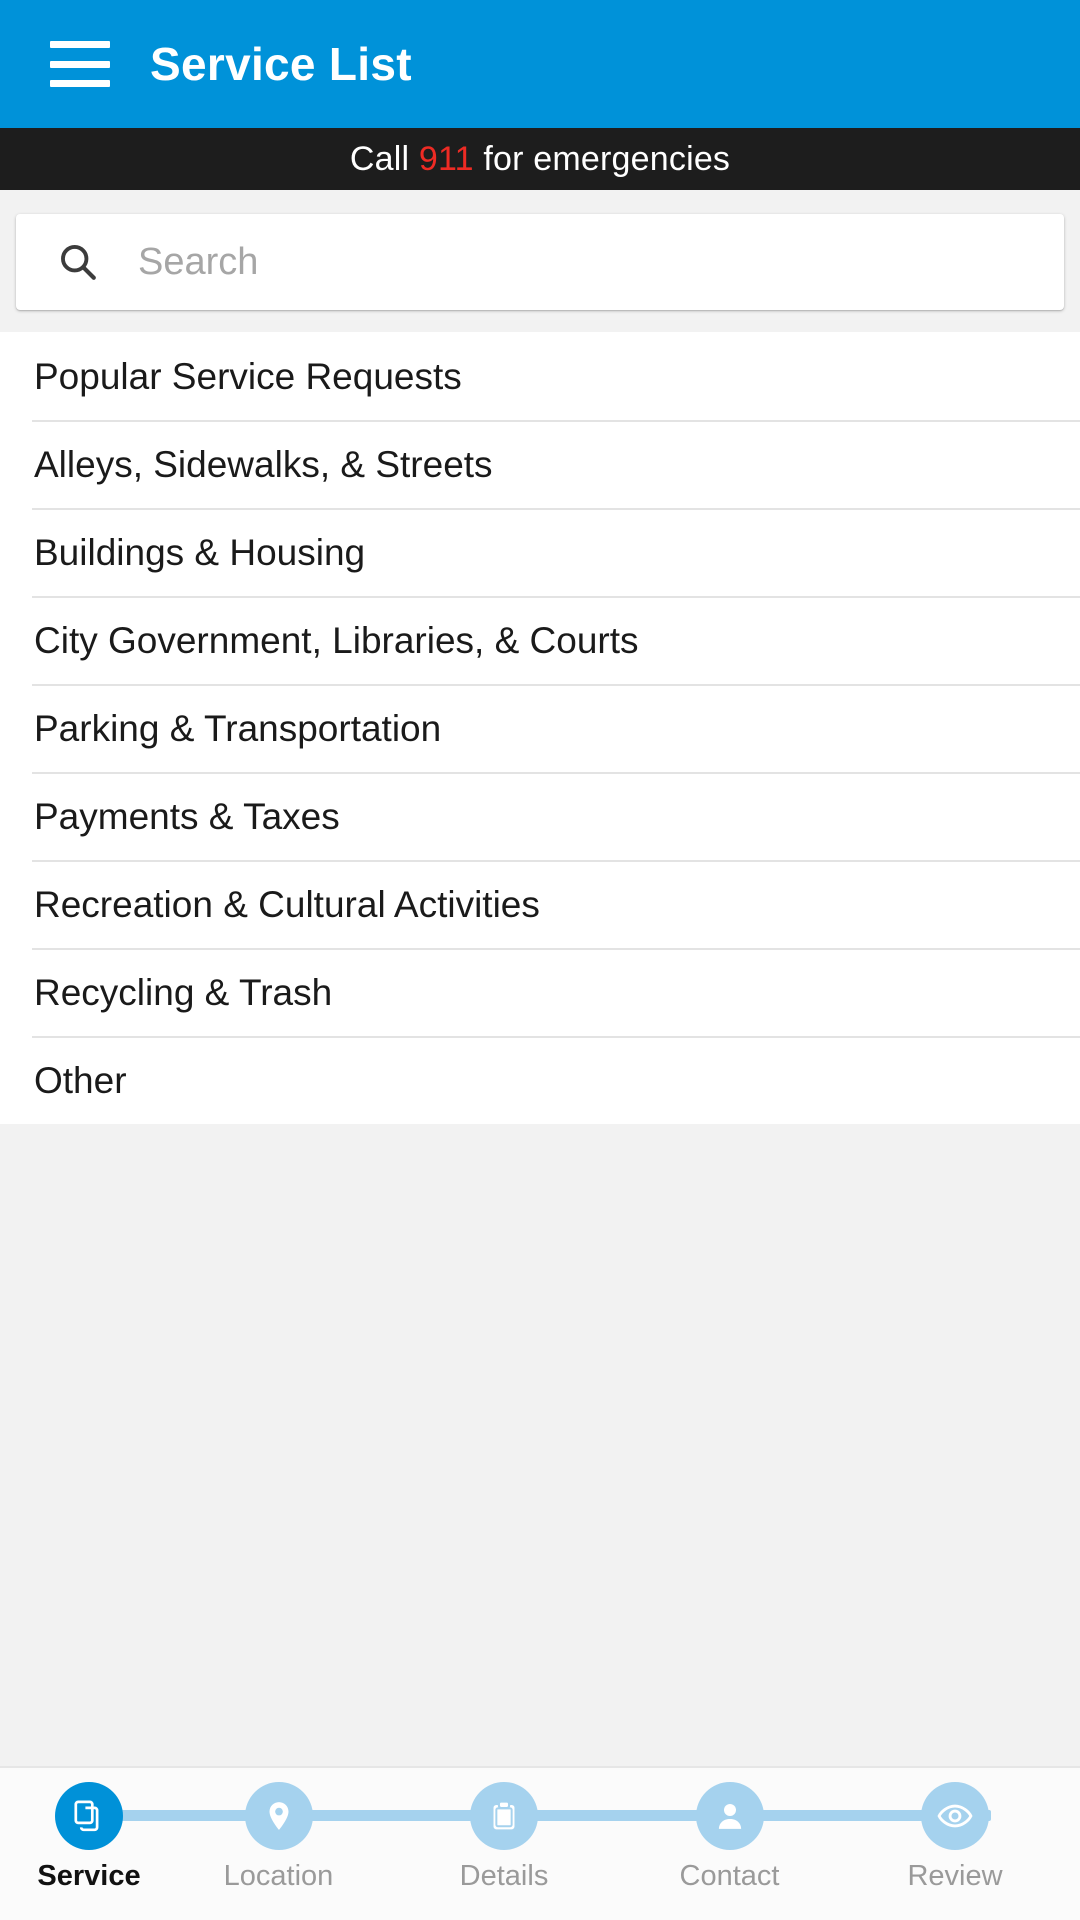 The width and height of the screenshot is (1080, 1920). Describe the element at coordinates (287, 904) in the screenshot. I see `list-item-label: Recreation & Cultural Activities` at that location.